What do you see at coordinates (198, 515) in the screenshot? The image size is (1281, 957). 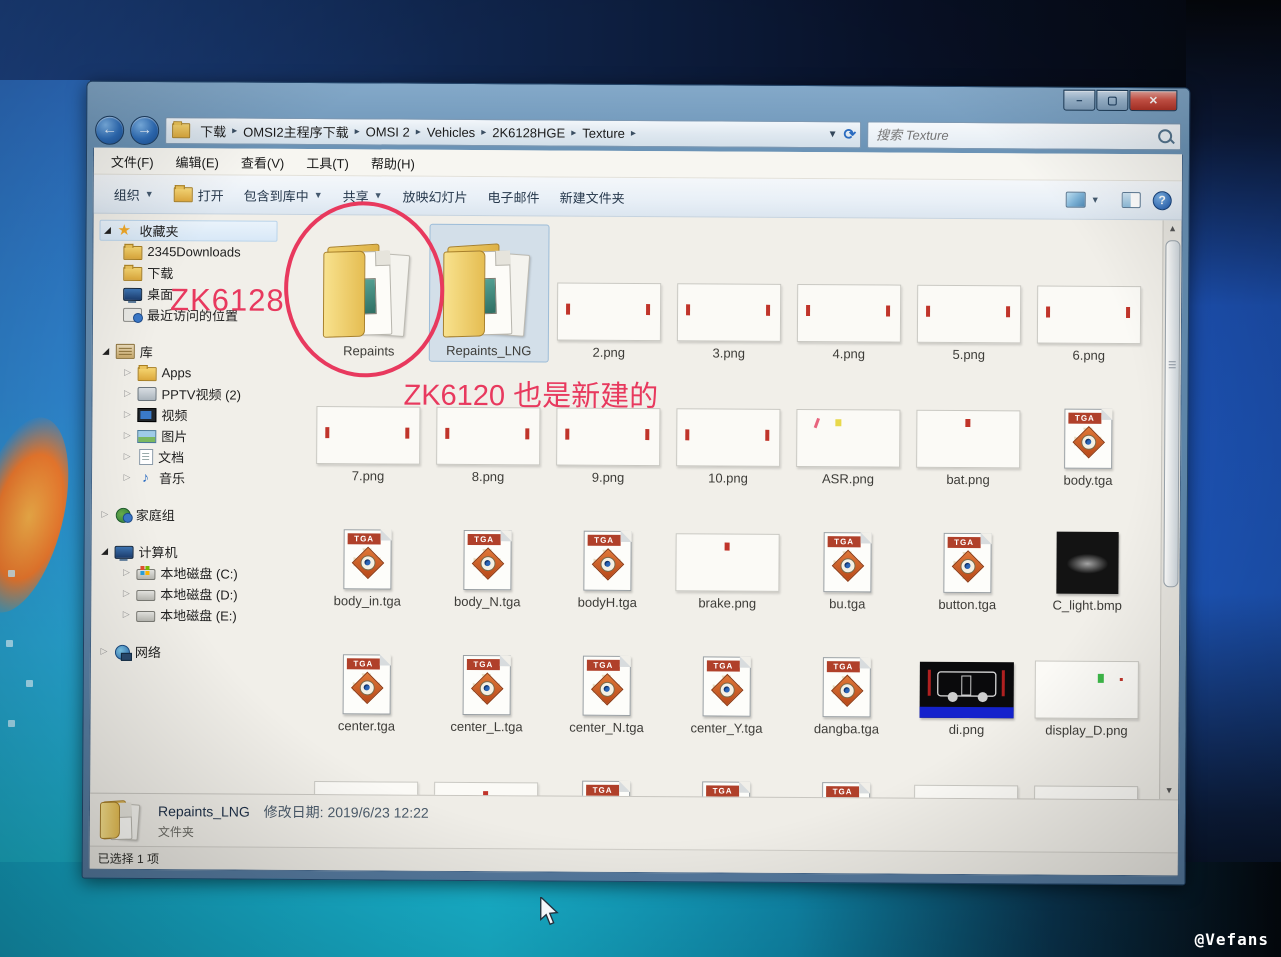 I see `sidebar-section-homegroup: ▷ 家庭组` at bounding box center [198, 515].